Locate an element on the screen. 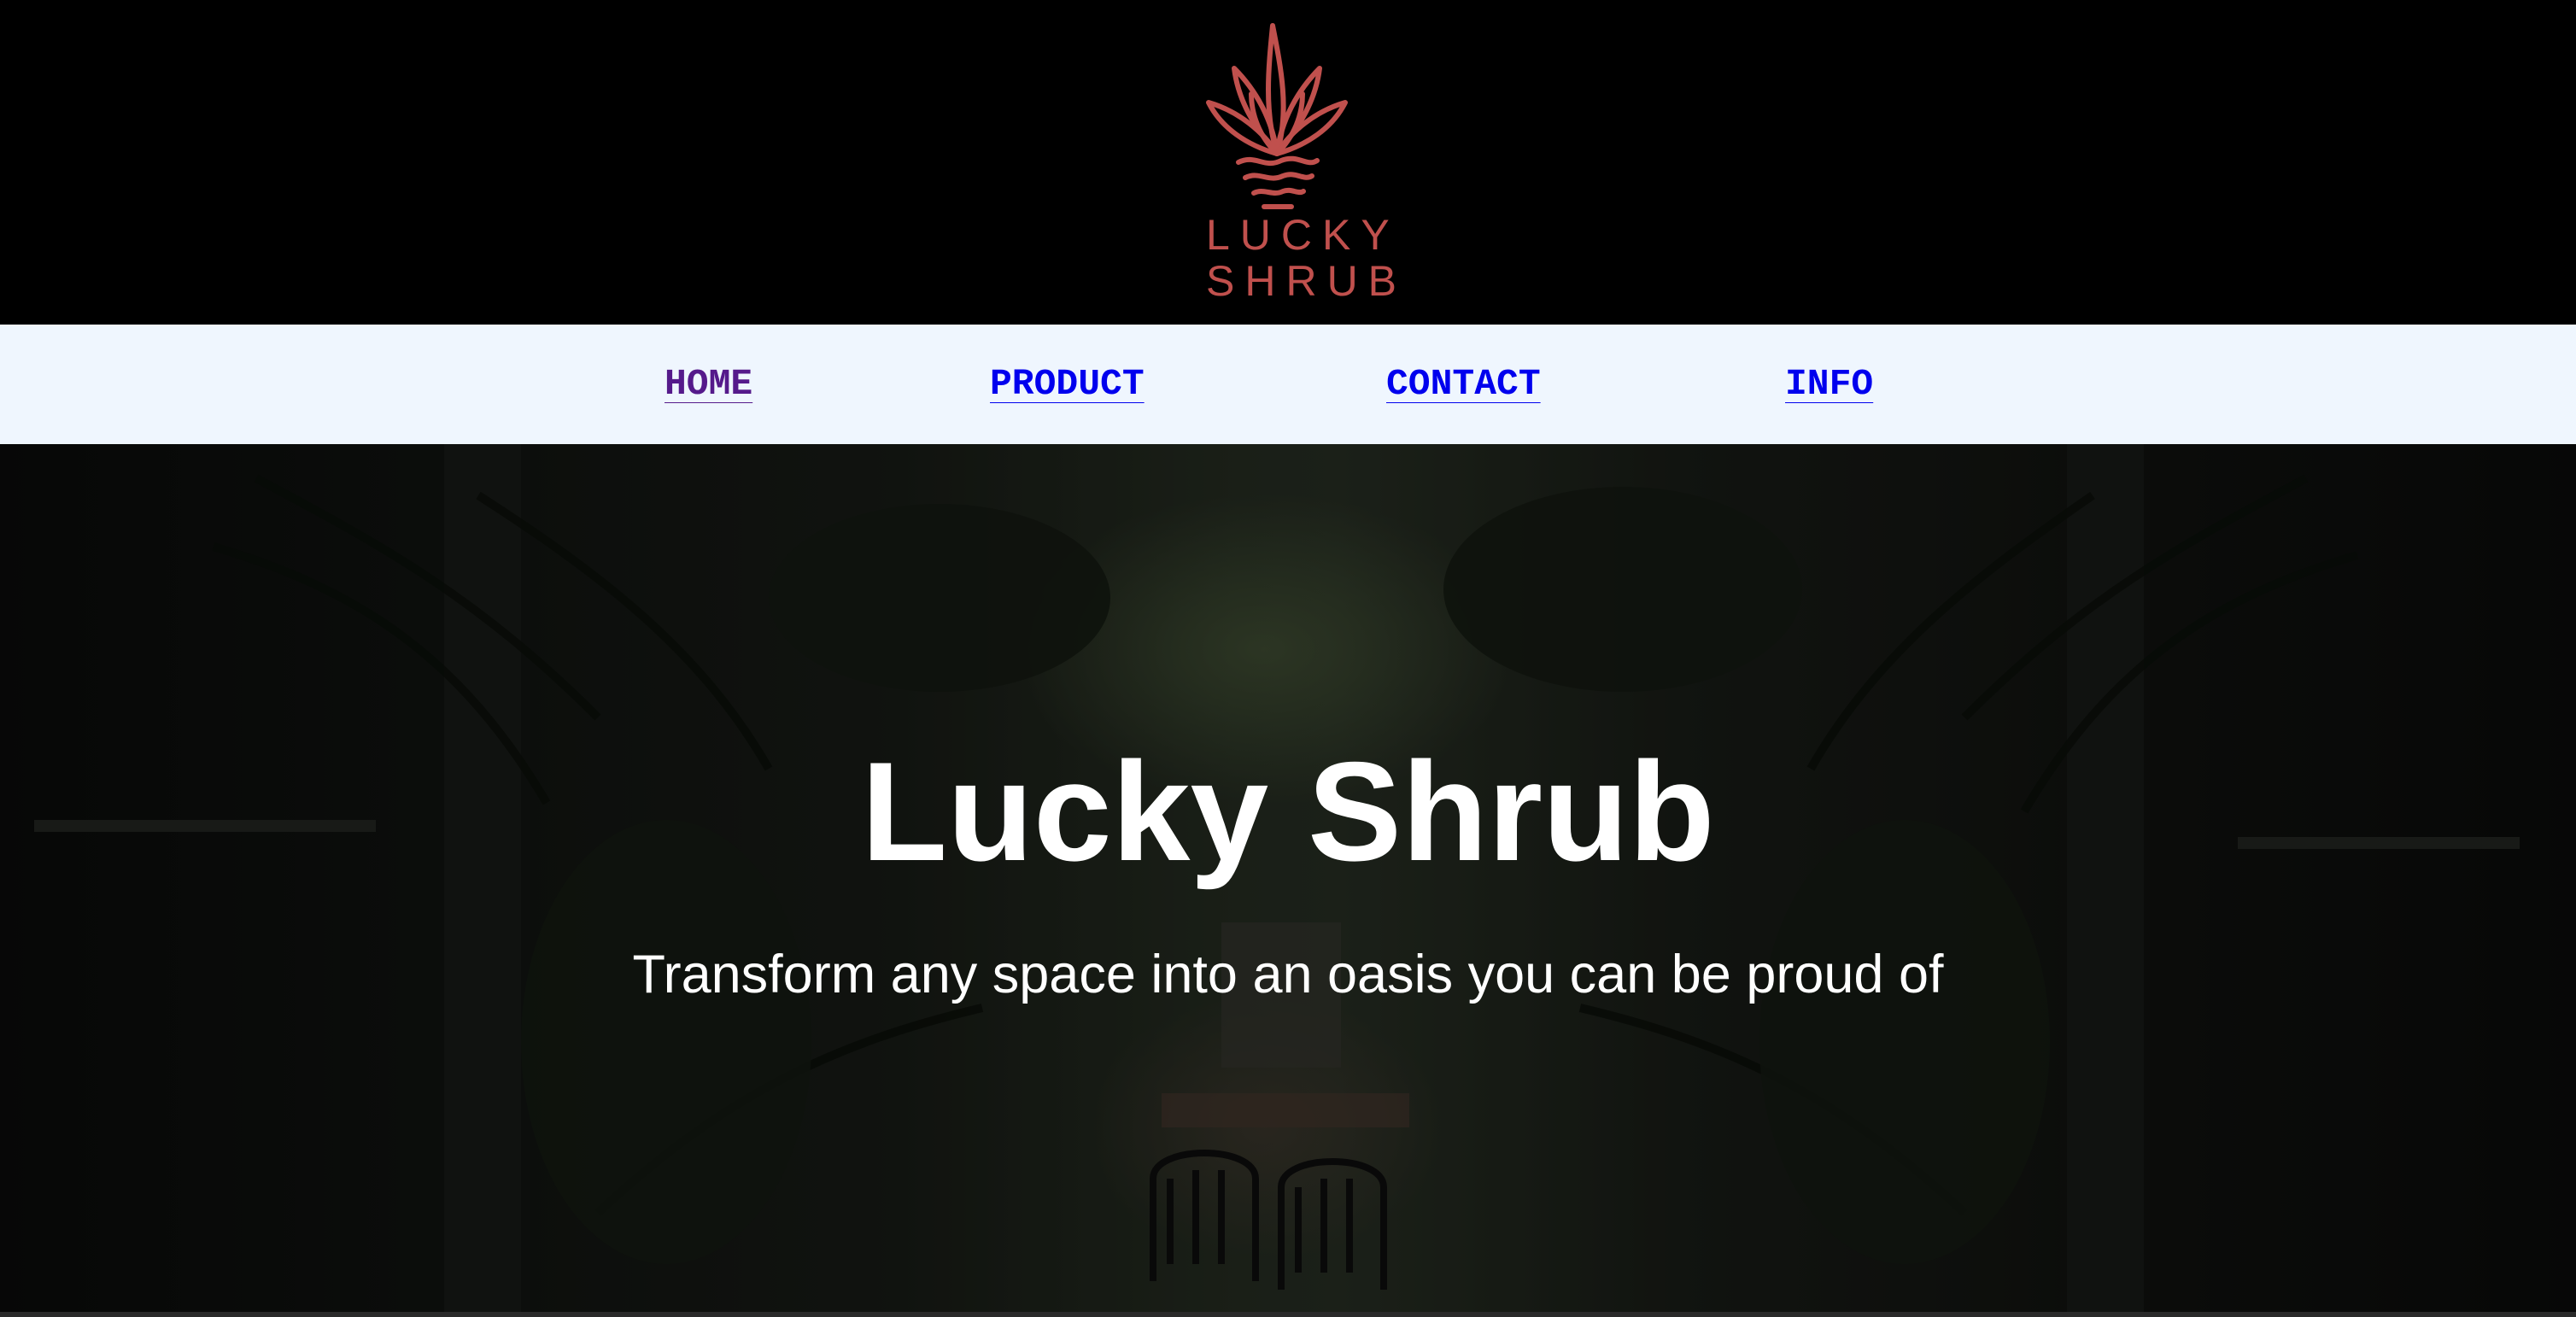  lucky-shrub-logo: LUCKY SHRUB is located at coordinates (1302, 162).